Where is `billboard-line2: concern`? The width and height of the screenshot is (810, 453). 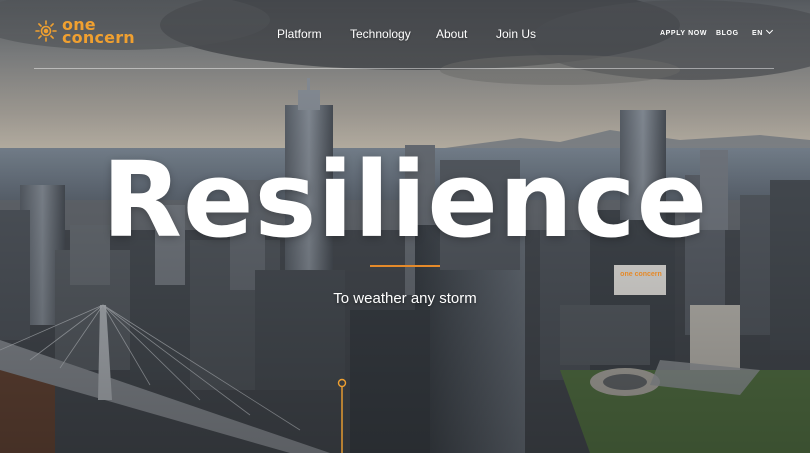 billboard-line2: concern is located at coordinates (648, 274).